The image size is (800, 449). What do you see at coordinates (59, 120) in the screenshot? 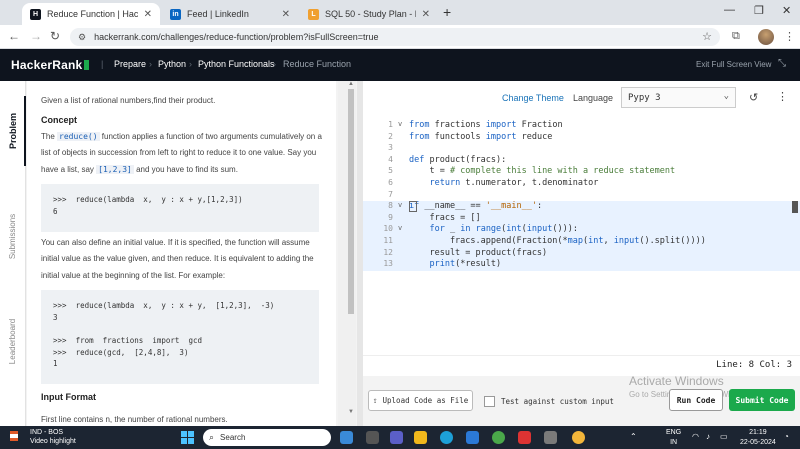
I see `concept-heading: Concept` at bounding box center [59, 120].